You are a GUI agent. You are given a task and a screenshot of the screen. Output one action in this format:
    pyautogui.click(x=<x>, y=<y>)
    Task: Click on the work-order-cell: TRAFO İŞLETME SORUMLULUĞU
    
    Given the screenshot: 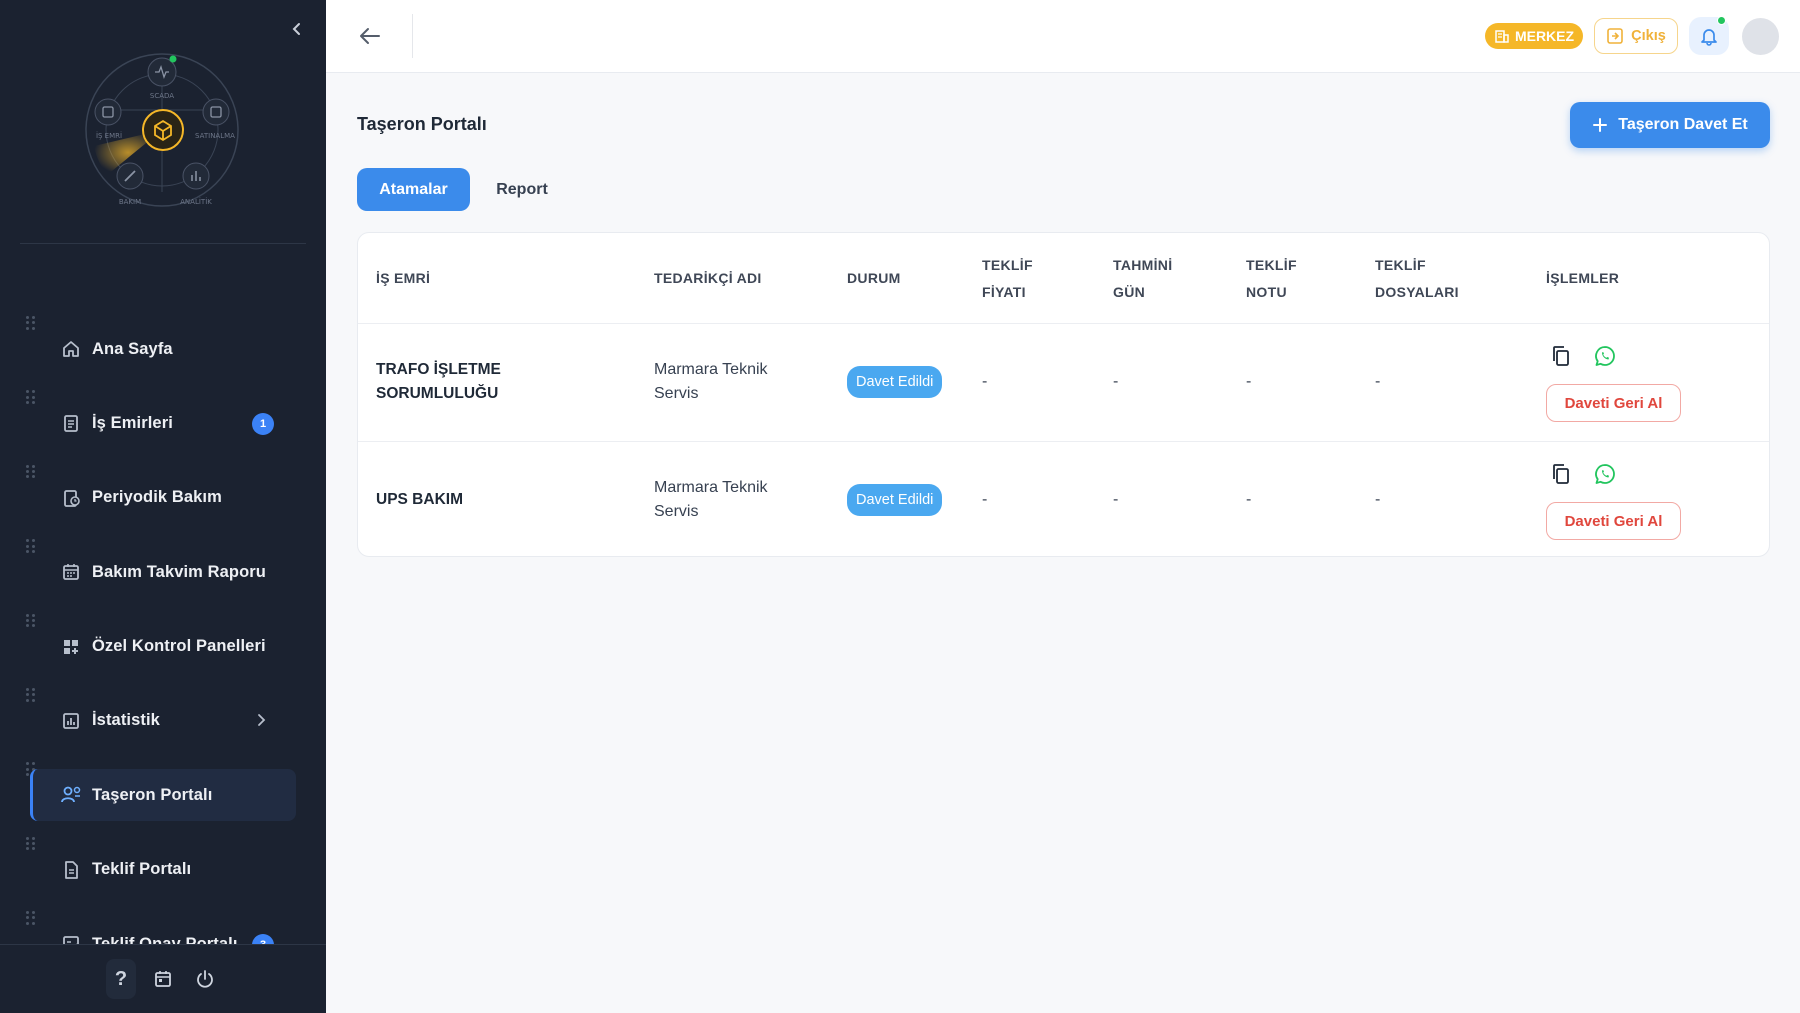 What is the action you would take?
    pyautogui.click(x=438, y=381)
    